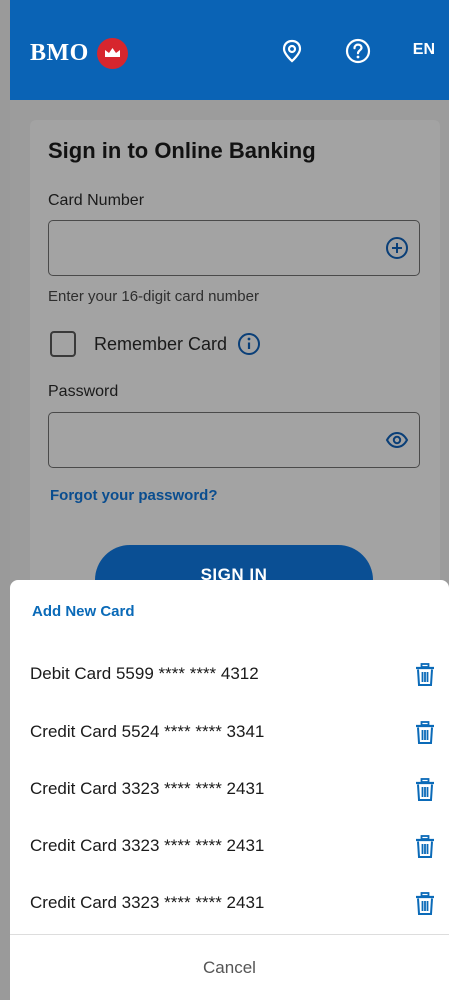 This screenshot has height=1000, width=449. What do you see at coordinates (234, 440) in the screenshot?
I see `password-field` at bounding box center [234, 440].